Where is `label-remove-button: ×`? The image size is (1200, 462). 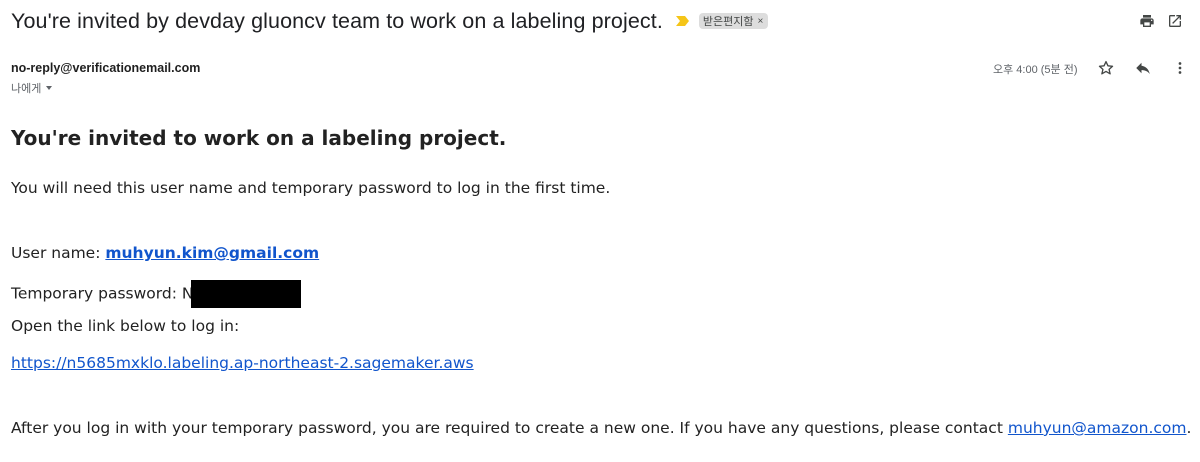
label-remove-button: × is located at coordinates (761, 21).